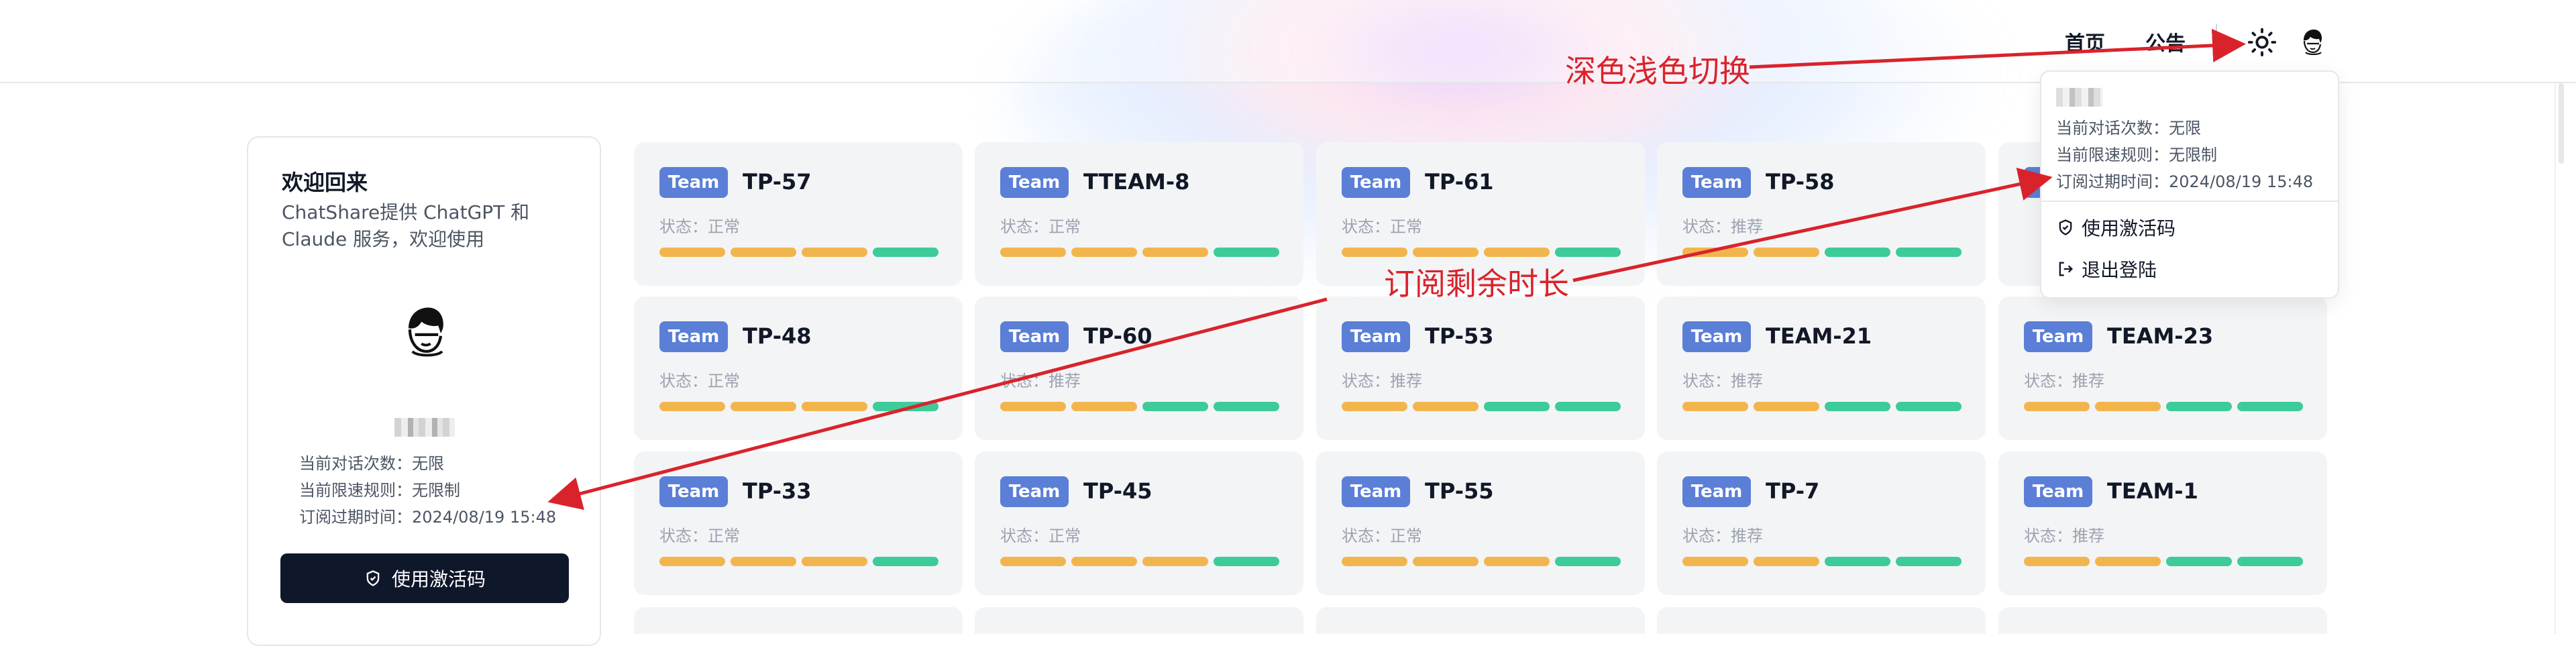 The image size is (2576, 646). Describe the element at coordinates (2165, 41) in the screenshot. I see `nav-announcement-link: 公告` at that location.